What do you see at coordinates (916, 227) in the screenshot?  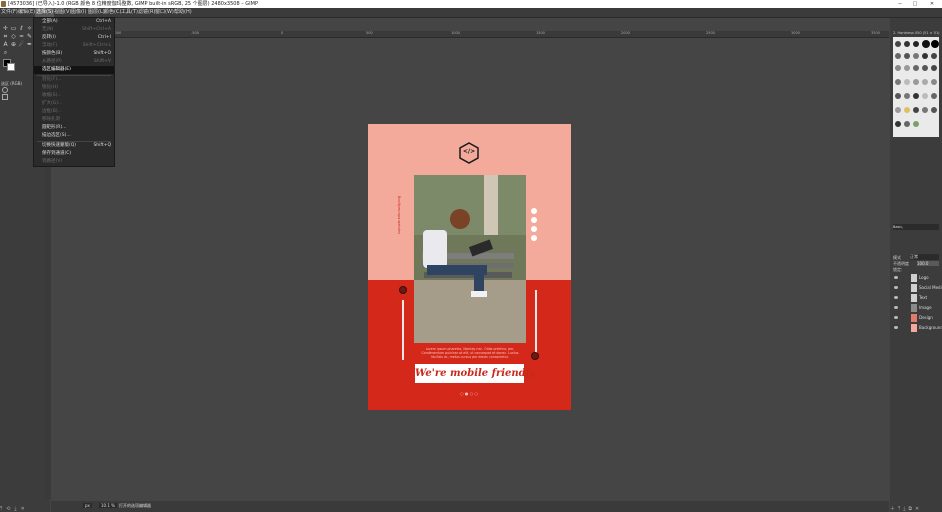 I see `brush-filter-input: Basic,` at bounding box center [916, 227].